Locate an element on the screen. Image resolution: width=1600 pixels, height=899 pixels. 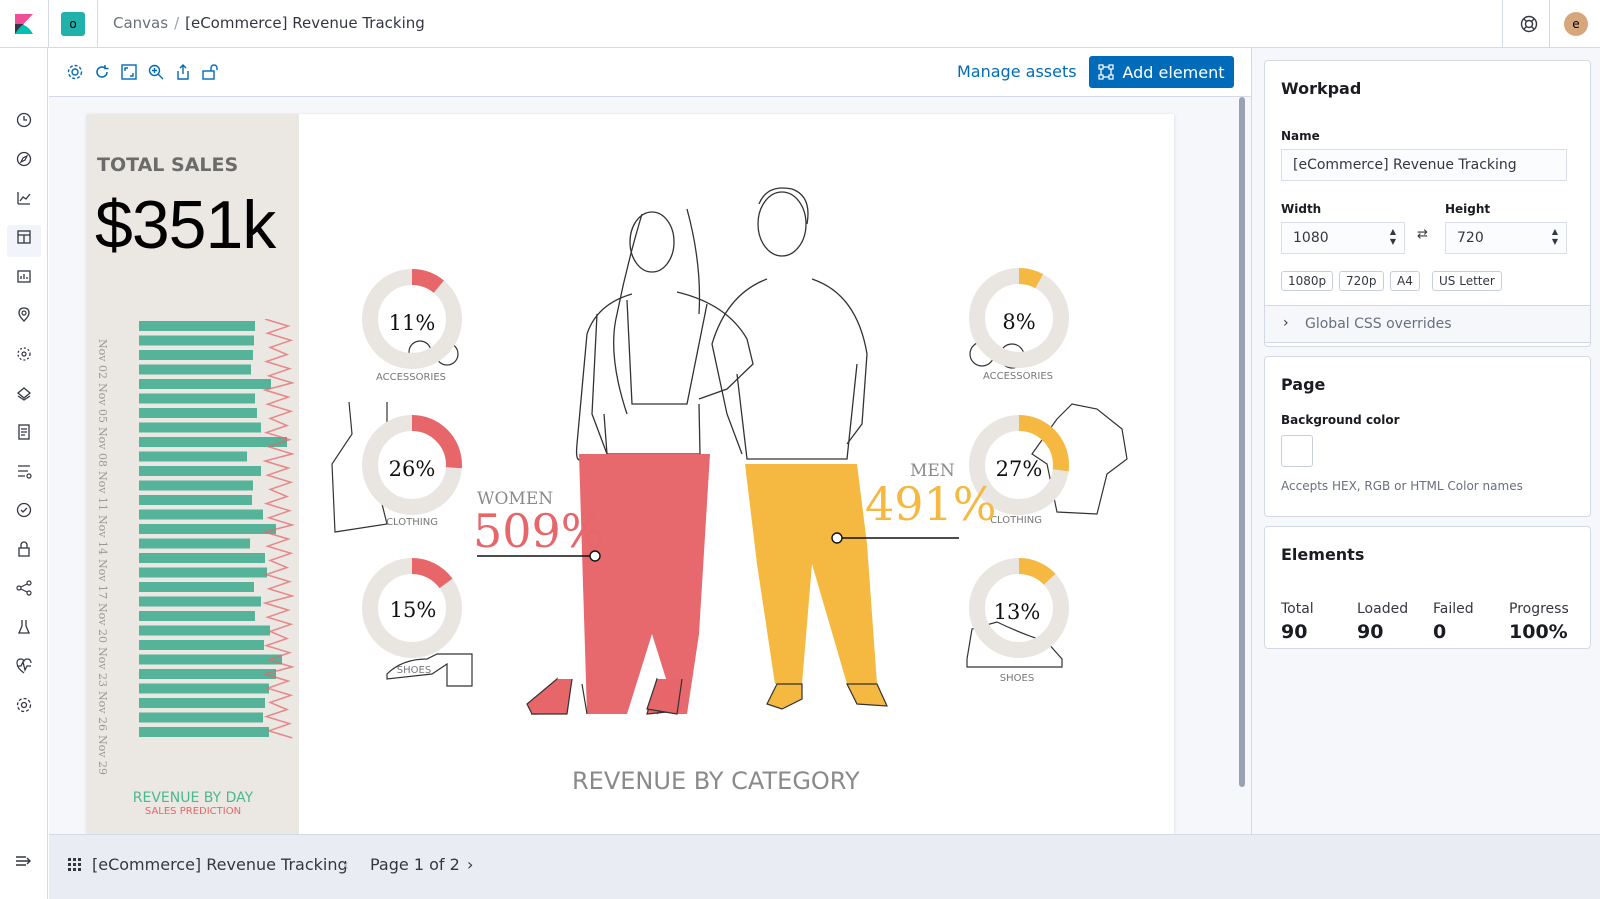
preset-us-letter-button: US Letter is located at coordinates (1467, 281).